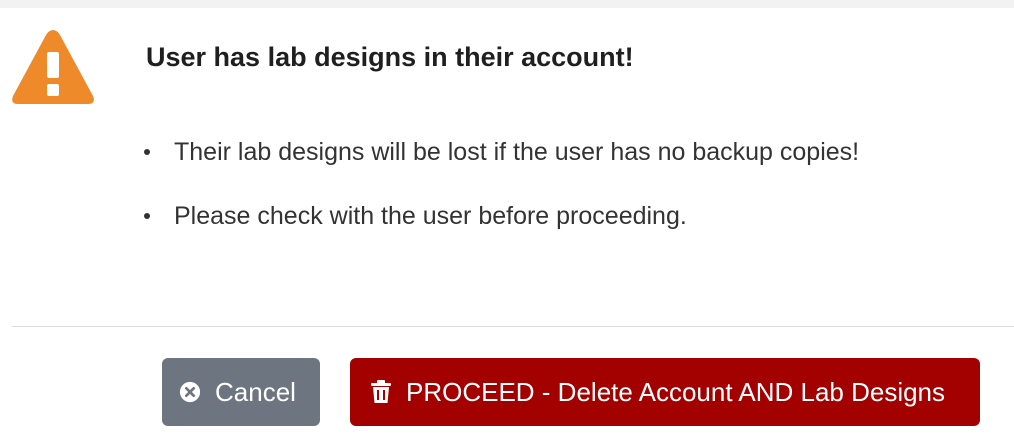 This screenshot has height=437, width=1014. What do you see at coordinates (381, 391) in the screenshot?
I see `trash-icon` at bounding box center [381, 391].